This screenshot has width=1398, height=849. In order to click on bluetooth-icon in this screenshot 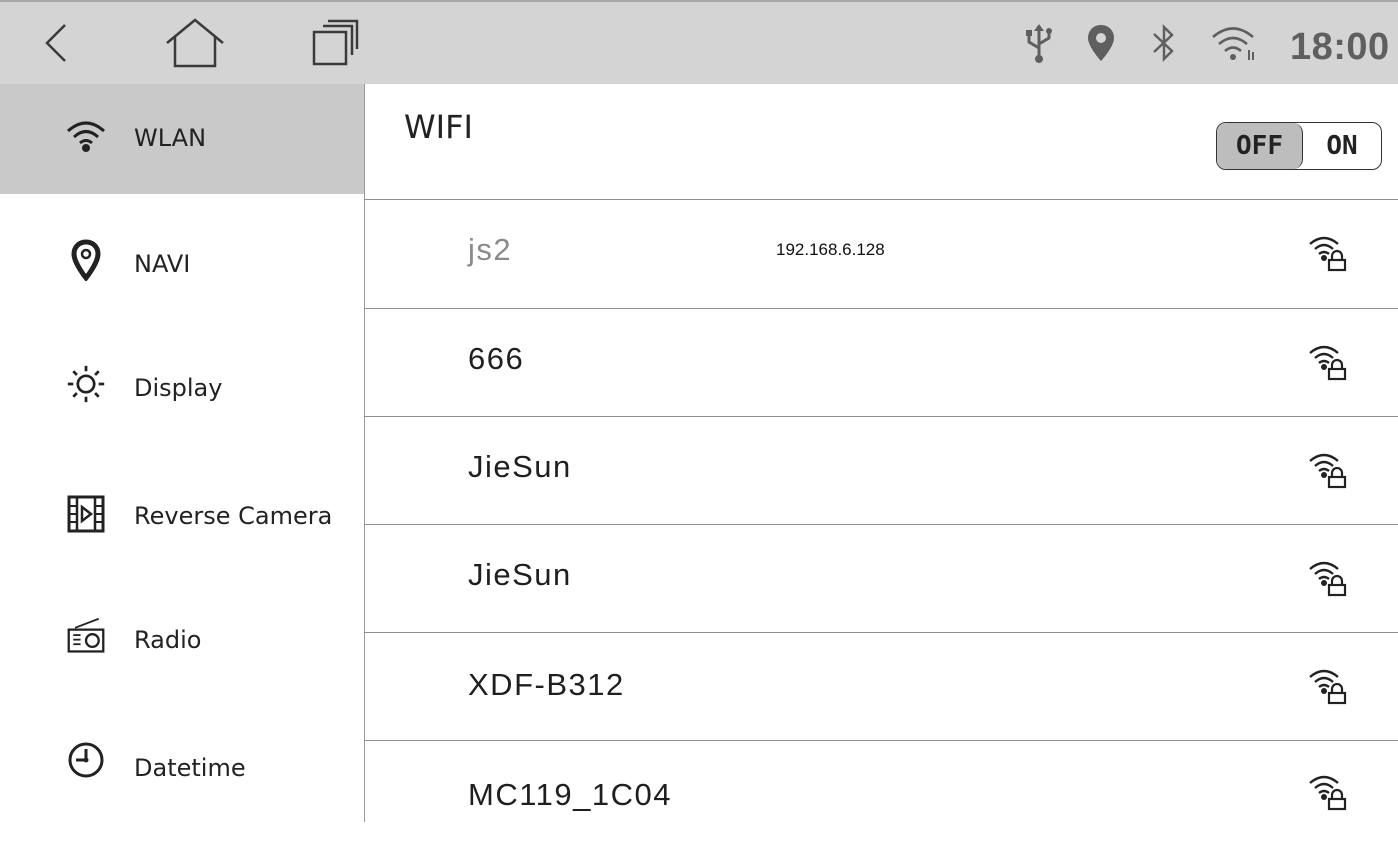, I will do `click(1163, 43)`.